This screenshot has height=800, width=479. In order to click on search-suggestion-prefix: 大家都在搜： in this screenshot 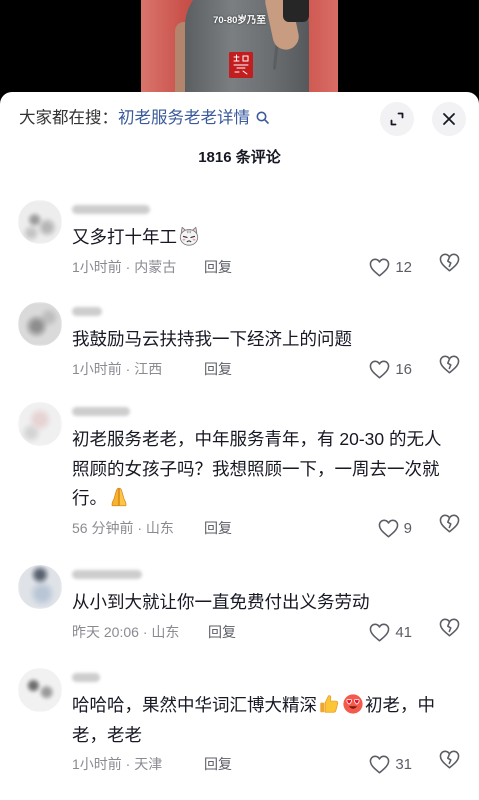, I will do `click(68, 118)`.